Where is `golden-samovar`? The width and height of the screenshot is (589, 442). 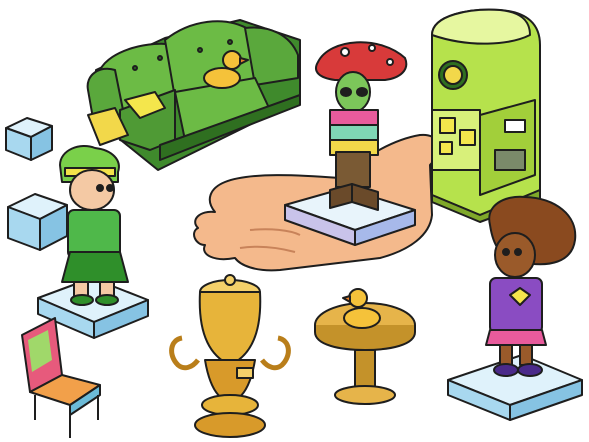 golden-samovar is located at coordinates (230, 356).